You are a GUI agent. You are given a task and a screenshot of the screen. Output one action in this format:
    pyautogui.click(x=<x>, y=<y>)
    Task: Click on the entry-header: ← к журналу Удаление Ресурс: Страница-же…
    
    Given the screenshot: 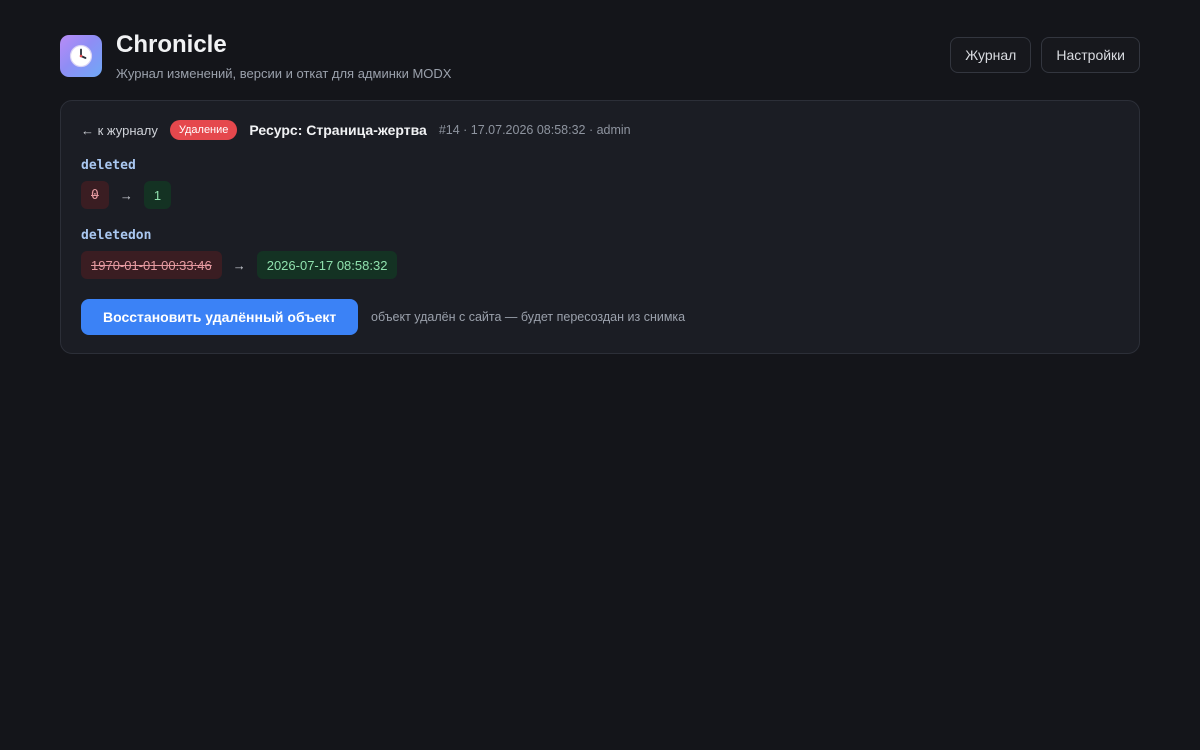 What is the action you would take?
    pyautogui.click(x=356, y=130)
    